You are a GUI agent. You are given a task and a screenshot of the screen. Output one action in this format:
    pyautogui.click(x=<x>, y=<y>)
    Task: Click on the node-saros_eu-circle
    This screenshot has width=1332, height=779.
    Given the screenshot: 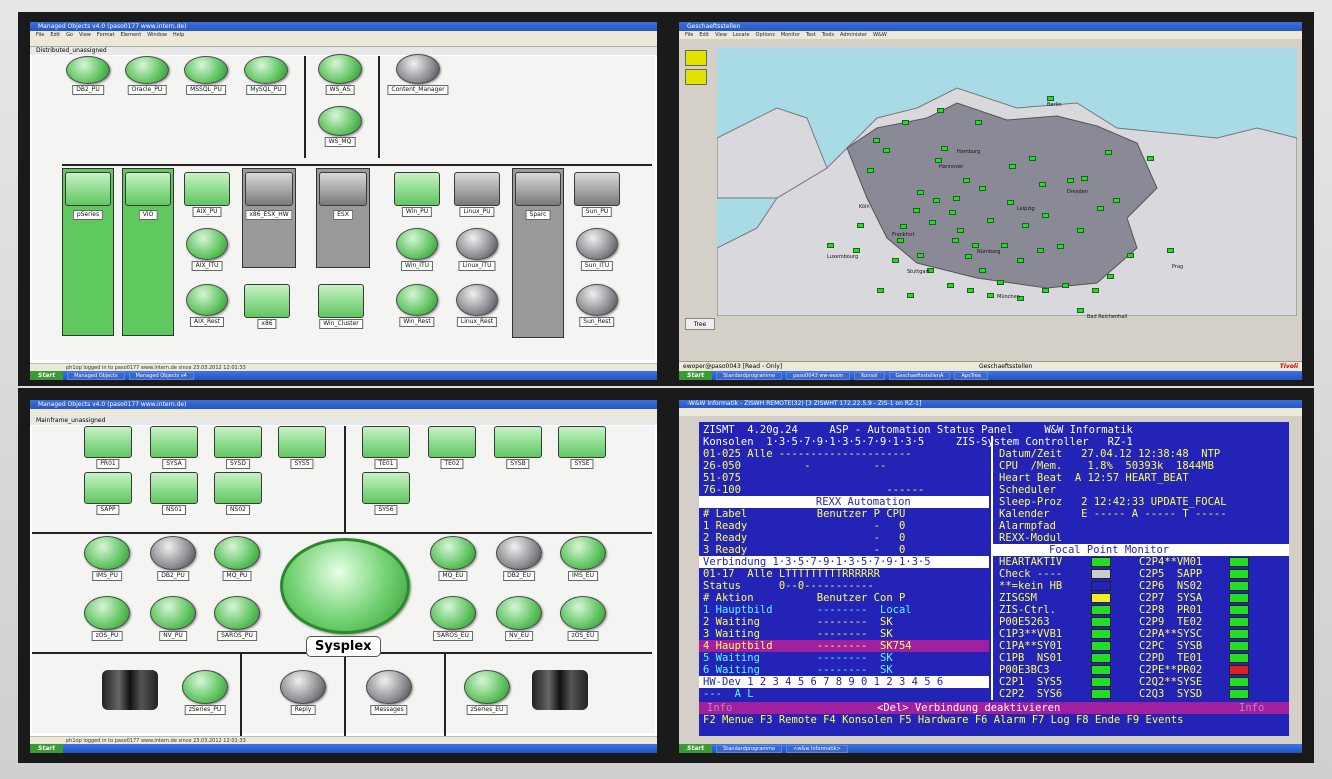 What is the action you would take?
    pyautogui.click(x=453, y=613)
    